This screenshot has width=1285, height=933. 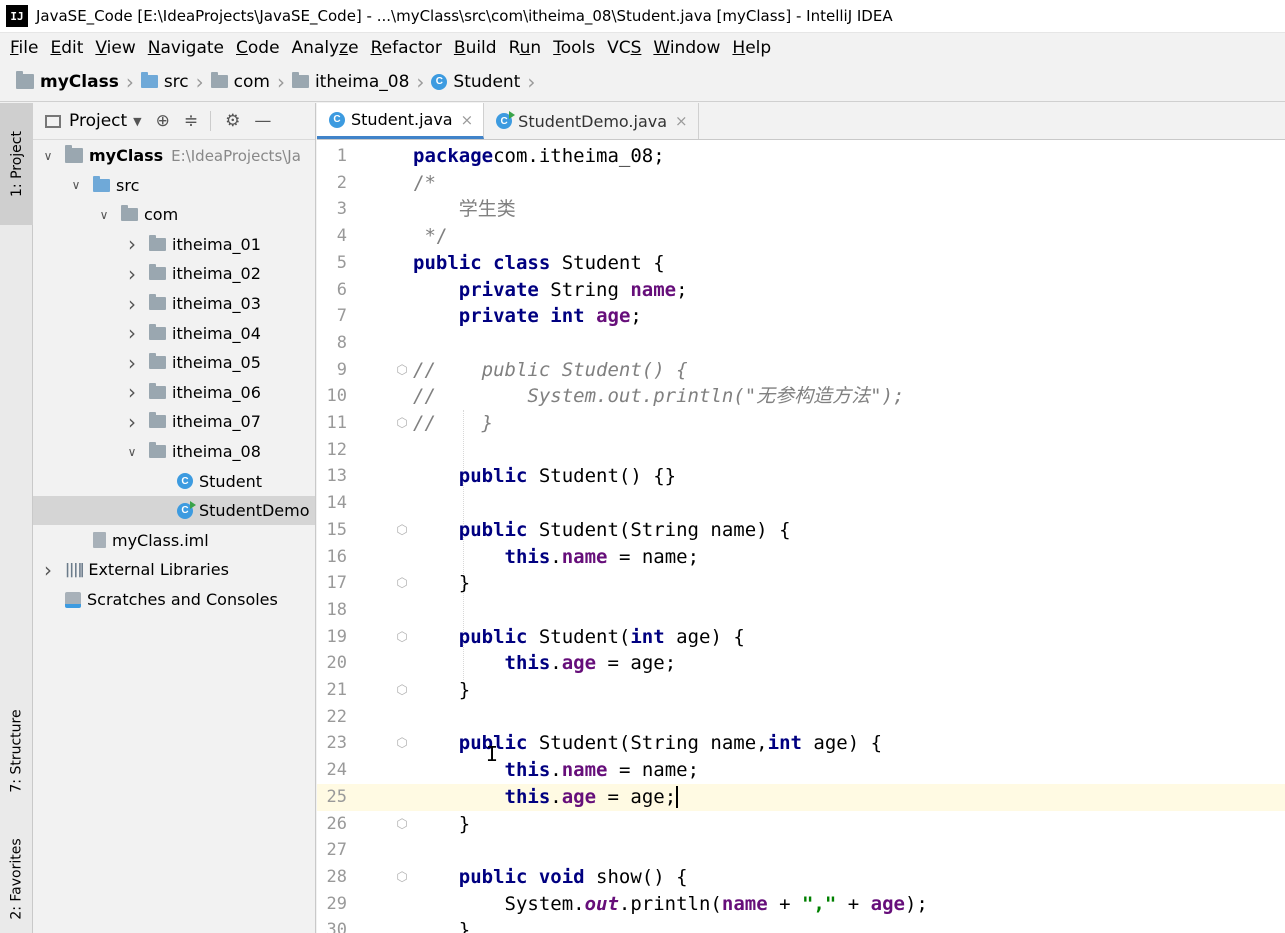 I want to click on code-line: 19 ⬡ public Student(int age) {, so click(x=801, y=637).